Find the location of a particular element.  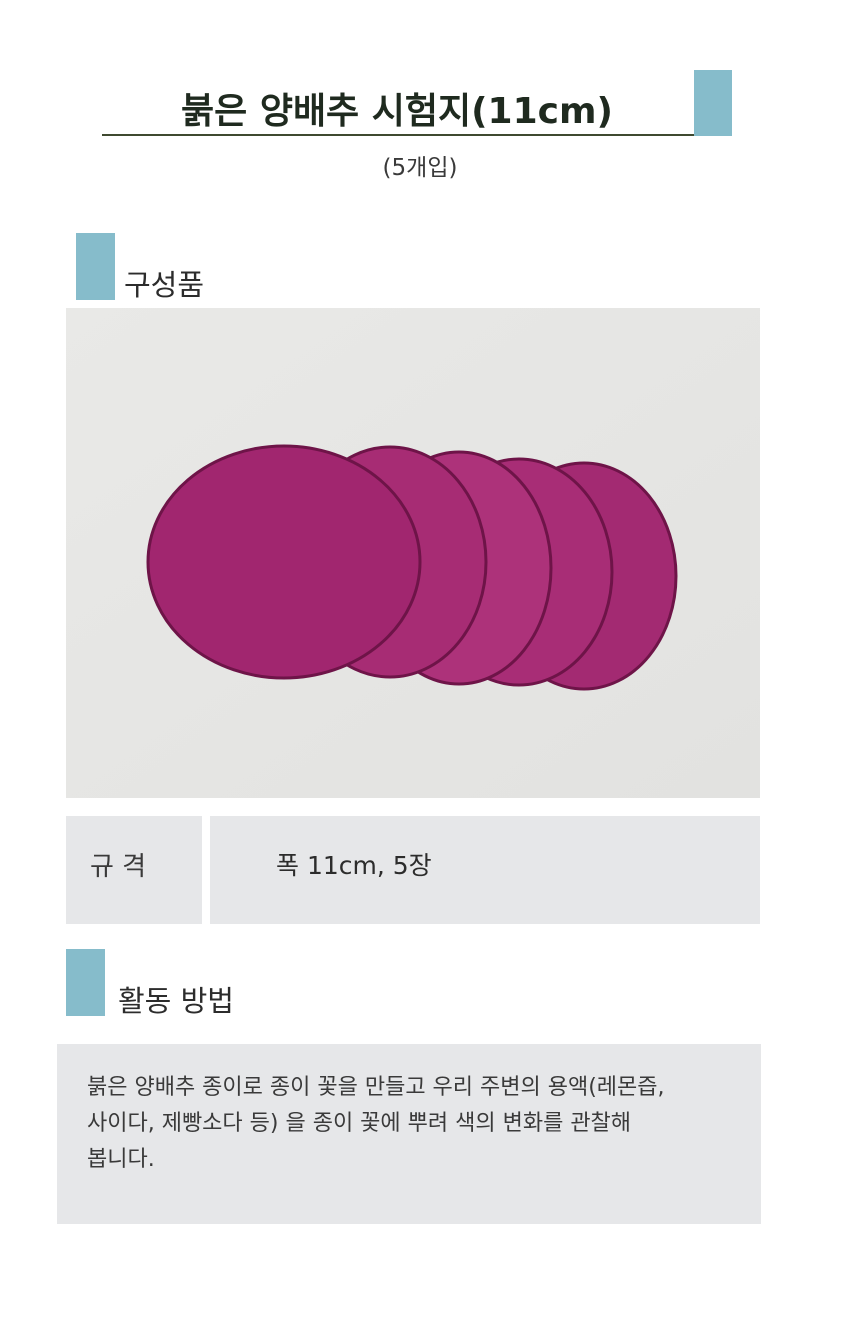

title-underline is located at coordinates (398, 135).